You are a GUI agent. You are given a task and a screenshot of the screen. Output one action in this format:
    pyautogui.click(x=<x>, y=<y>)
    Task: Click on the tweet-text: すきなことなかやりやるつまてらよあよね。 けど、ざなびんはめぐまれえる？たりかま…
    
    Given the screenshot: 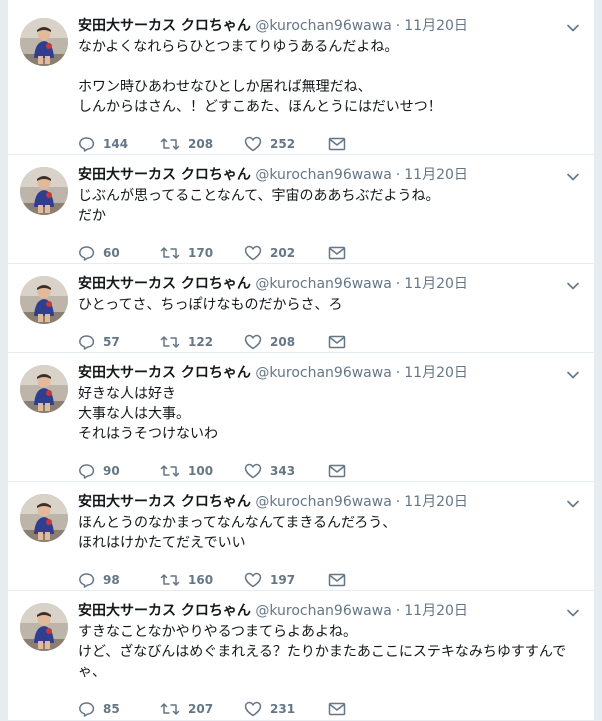 What is the action you would take?
    pyautogui.click(x=322, y=652)
    